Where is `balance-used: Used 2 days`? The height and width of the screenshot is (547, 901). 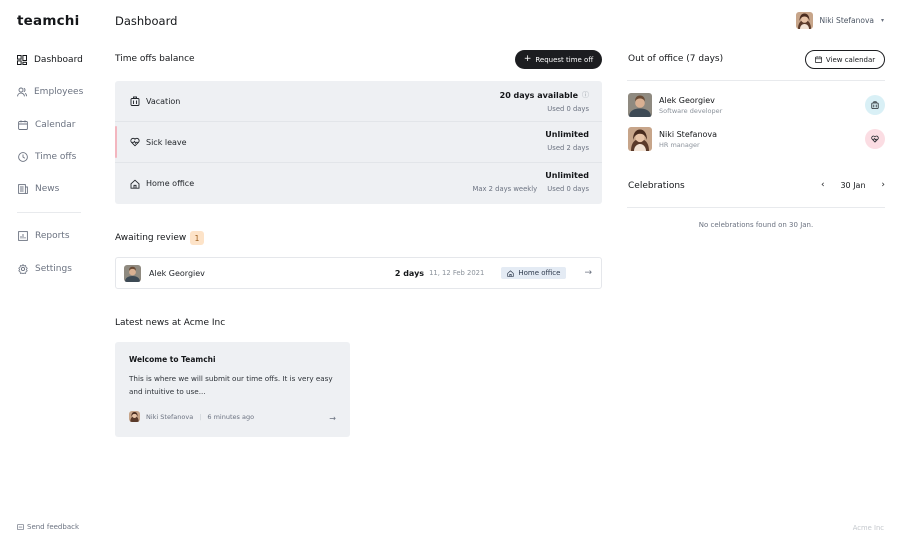
balance-used: Used 2 days is located at coordinates (568, 148).